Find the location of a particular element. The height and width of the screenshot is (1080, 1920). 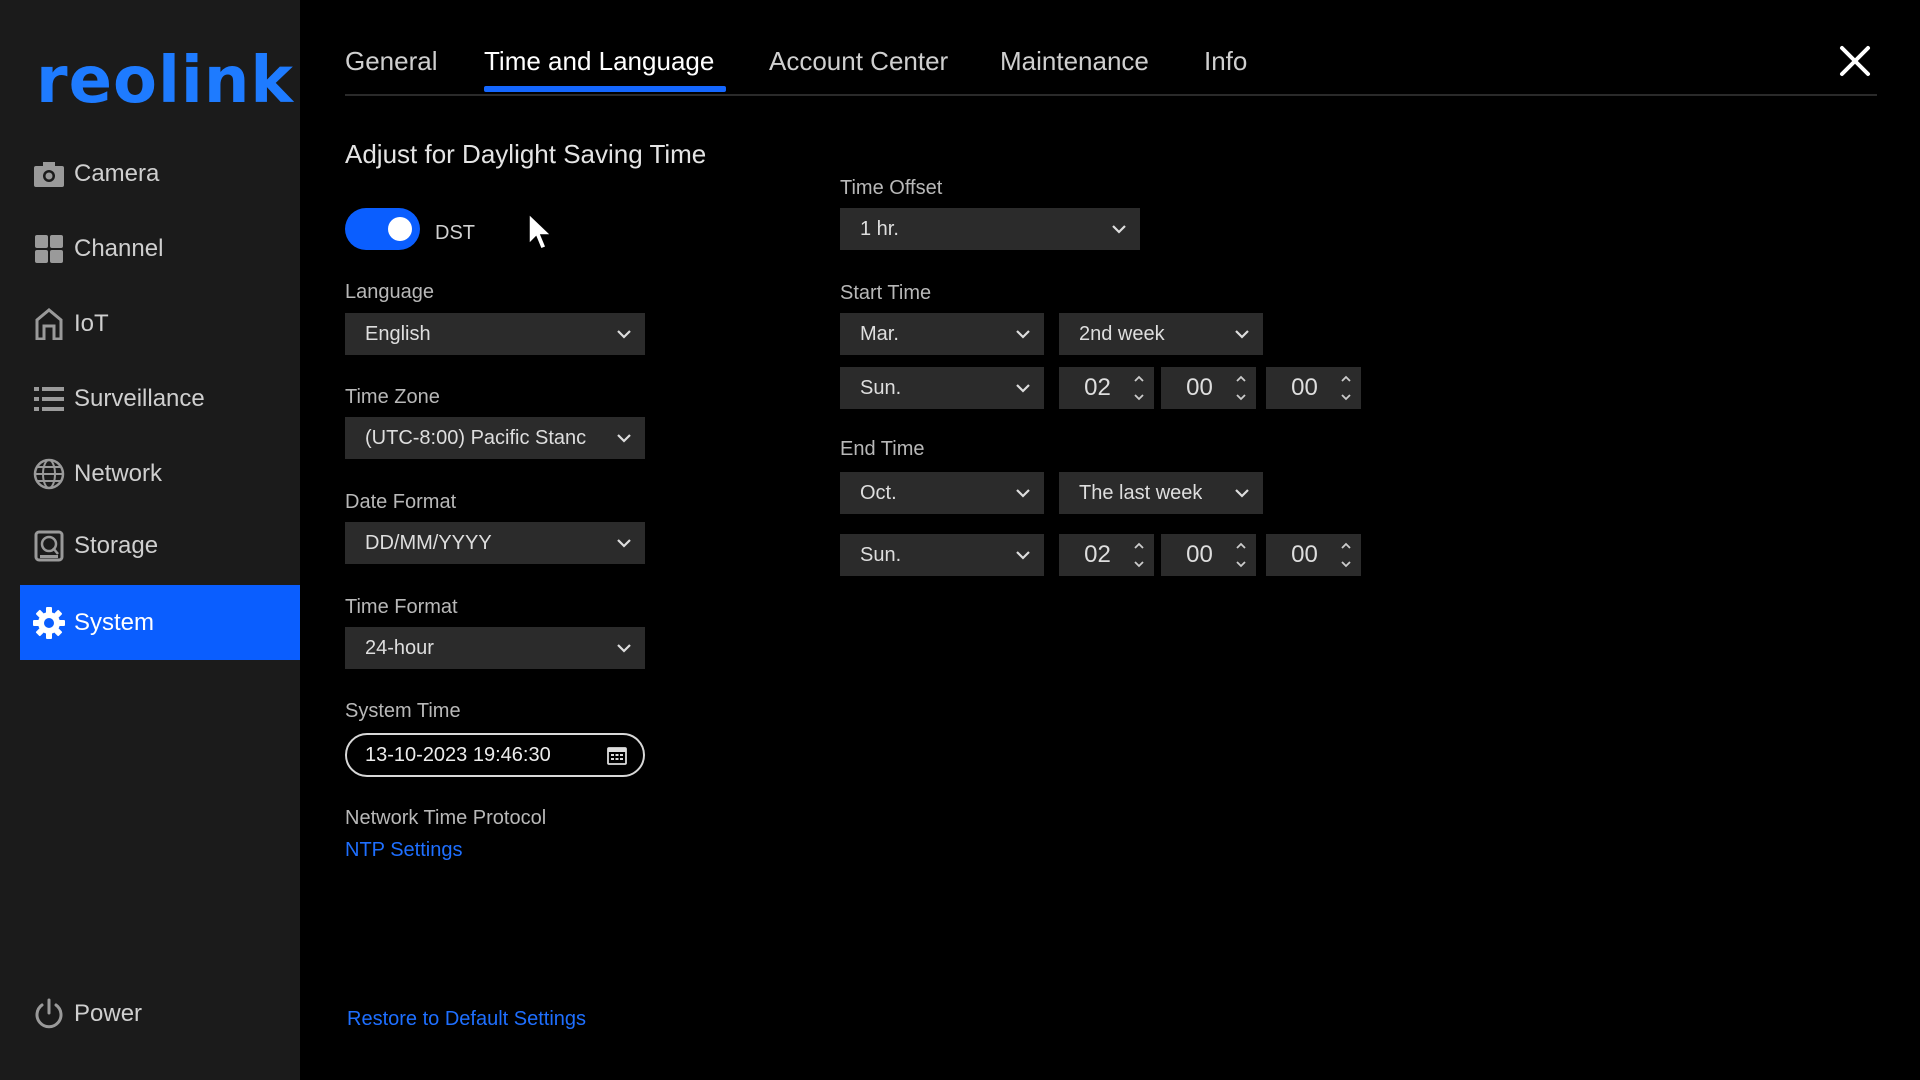

tab-account-center: Account Center is located at coordinates (858, 61).